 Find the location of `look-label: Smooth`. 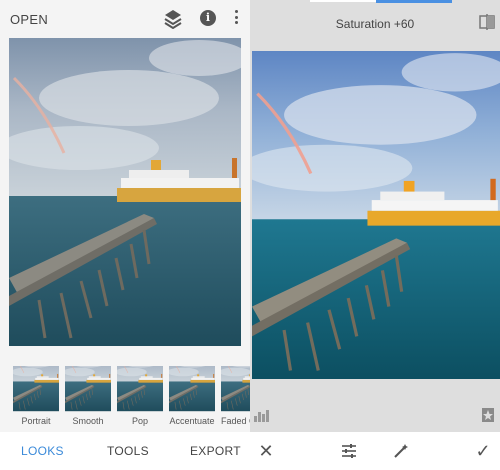

look-label: Smooth is located at coordinates (88, 421).